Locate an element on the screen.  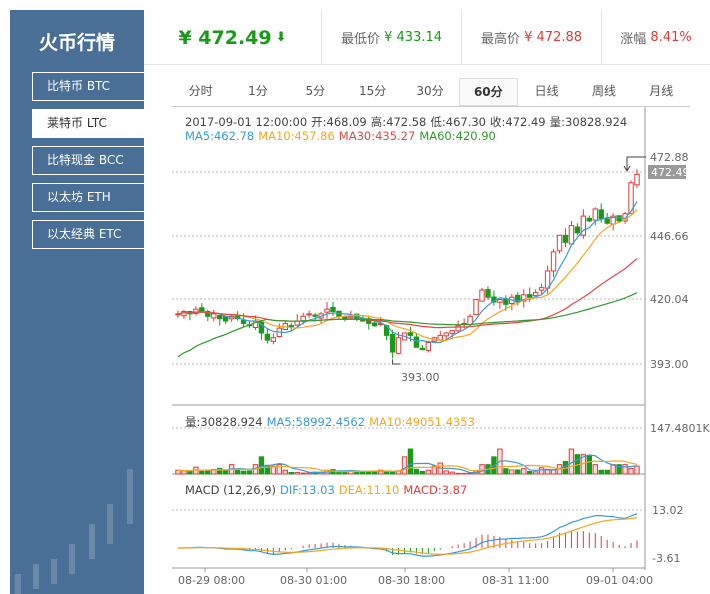
dif-line is located at coordinates (407, 535).